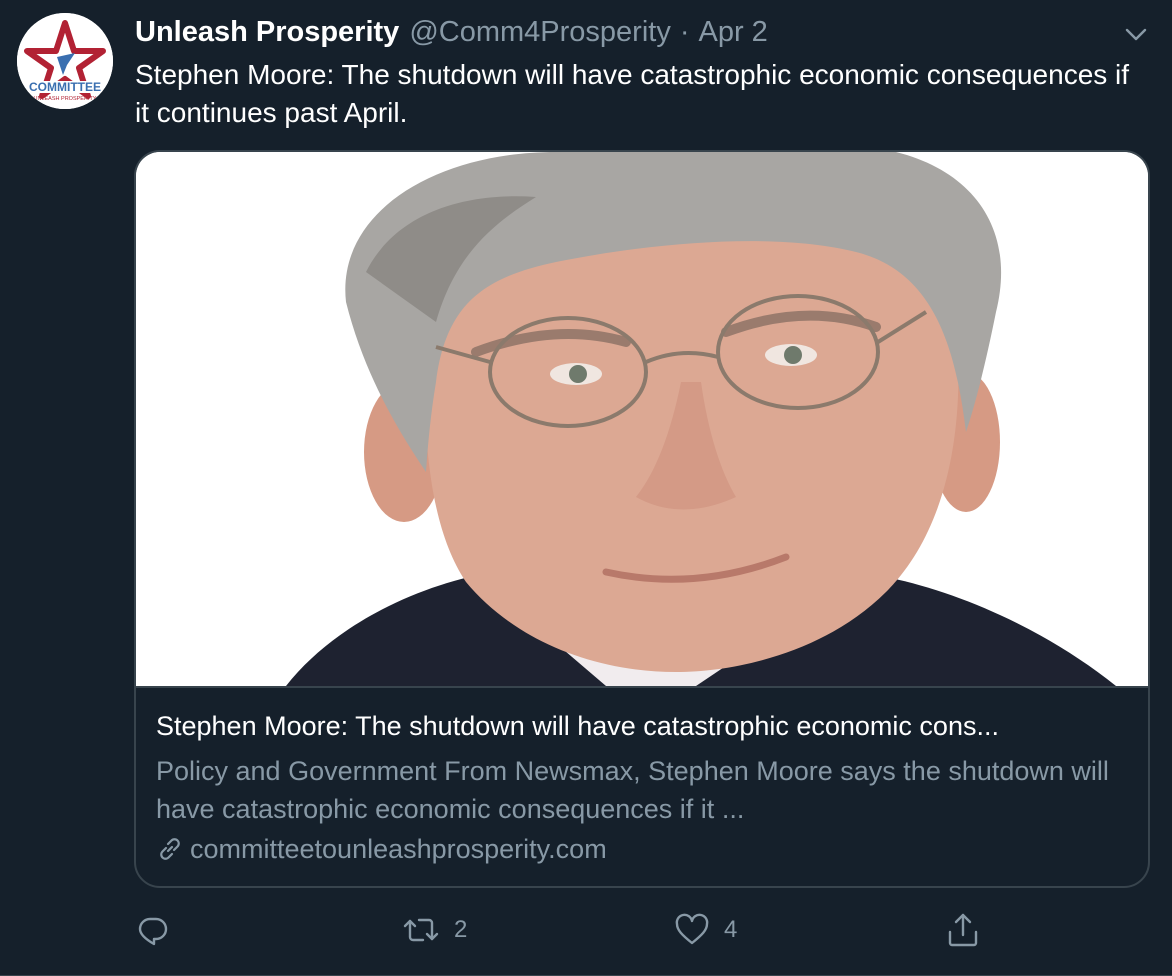 The image size is (1172, 976). I want to click on more-options-button, so click(1136, 34).